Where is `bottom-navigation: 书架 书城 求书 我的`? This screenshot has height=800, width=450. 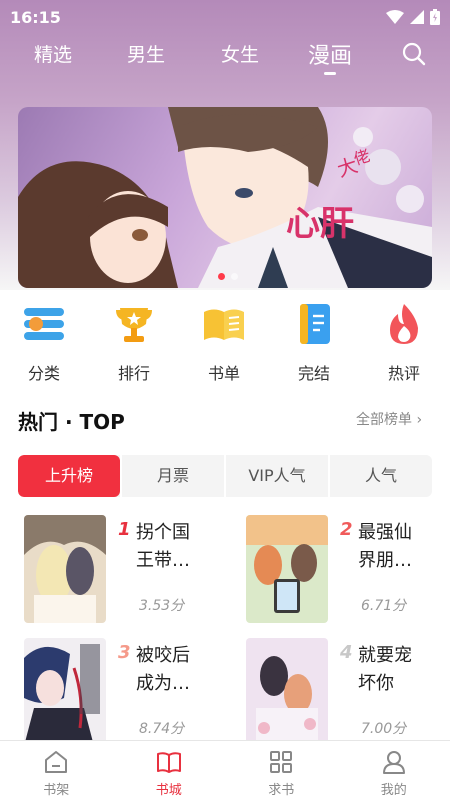
bottom-navigation: 书架 书城 求书 我的 is located at coordinates (225, 770).